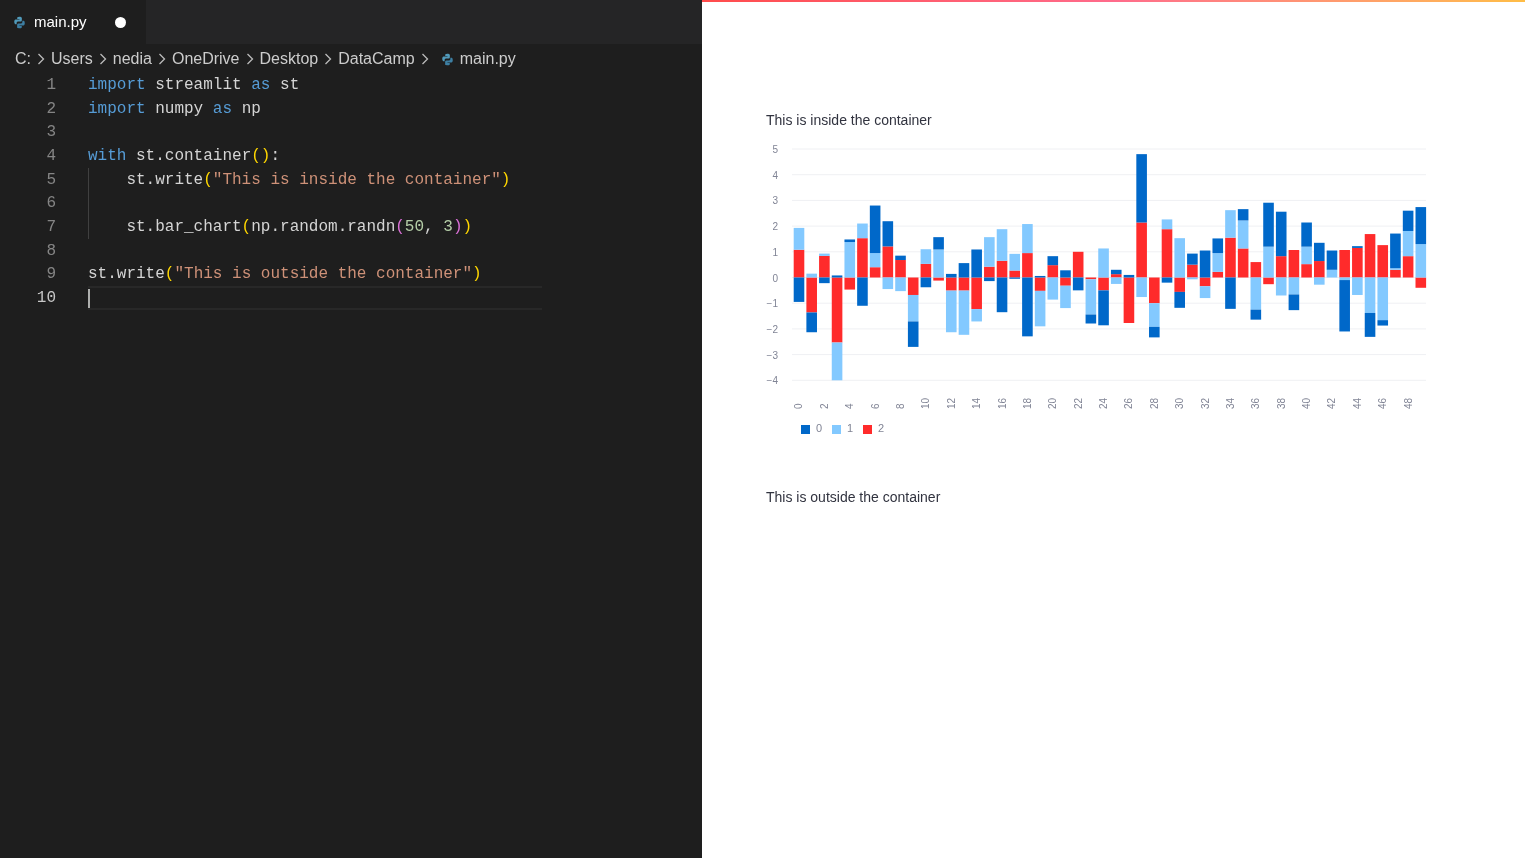 The width and height of the screenshot is (1525, 858). What do you see at coordinates (775, 278) in the screenshot?
I see `y-axis-label: 0` at bounding box center [775, 278].